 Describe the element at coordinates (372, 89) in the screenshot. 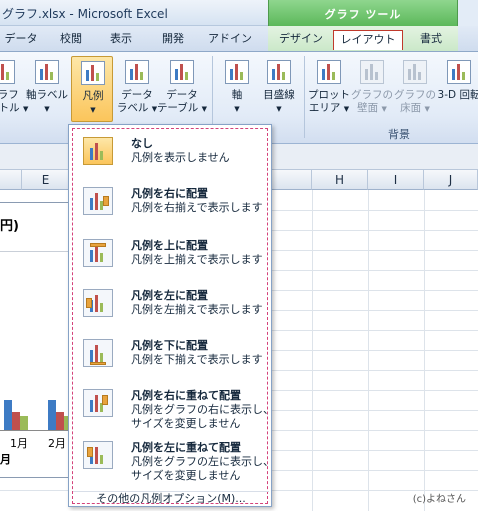

I see `chart-wall-button: グラフの 壁面 ▼` at that location.